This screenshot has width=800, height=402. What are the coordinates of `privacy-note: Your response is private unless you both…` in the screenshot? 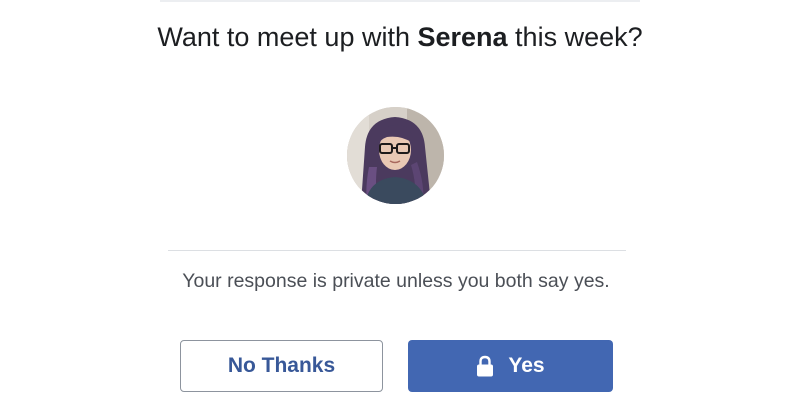 It's located at (396, 281).